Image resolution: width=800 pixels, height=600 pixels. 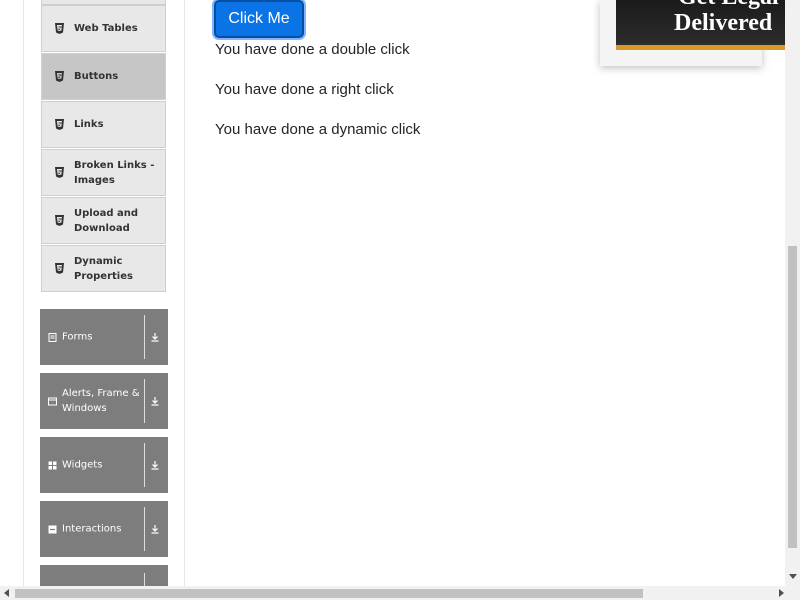 I want to click on sidebar-group-alerts-frame-windows: Alerts, Frame & Windows, so click(x=104, y=401).